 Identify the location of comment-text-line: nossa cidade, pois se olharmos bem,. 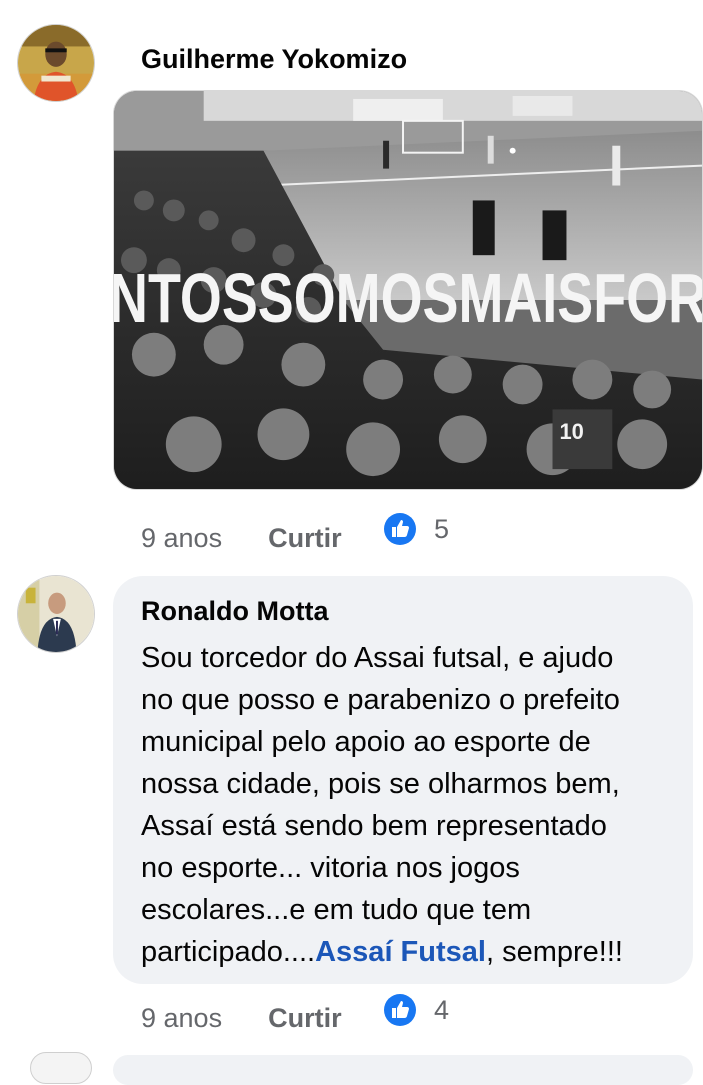
(380, 784).